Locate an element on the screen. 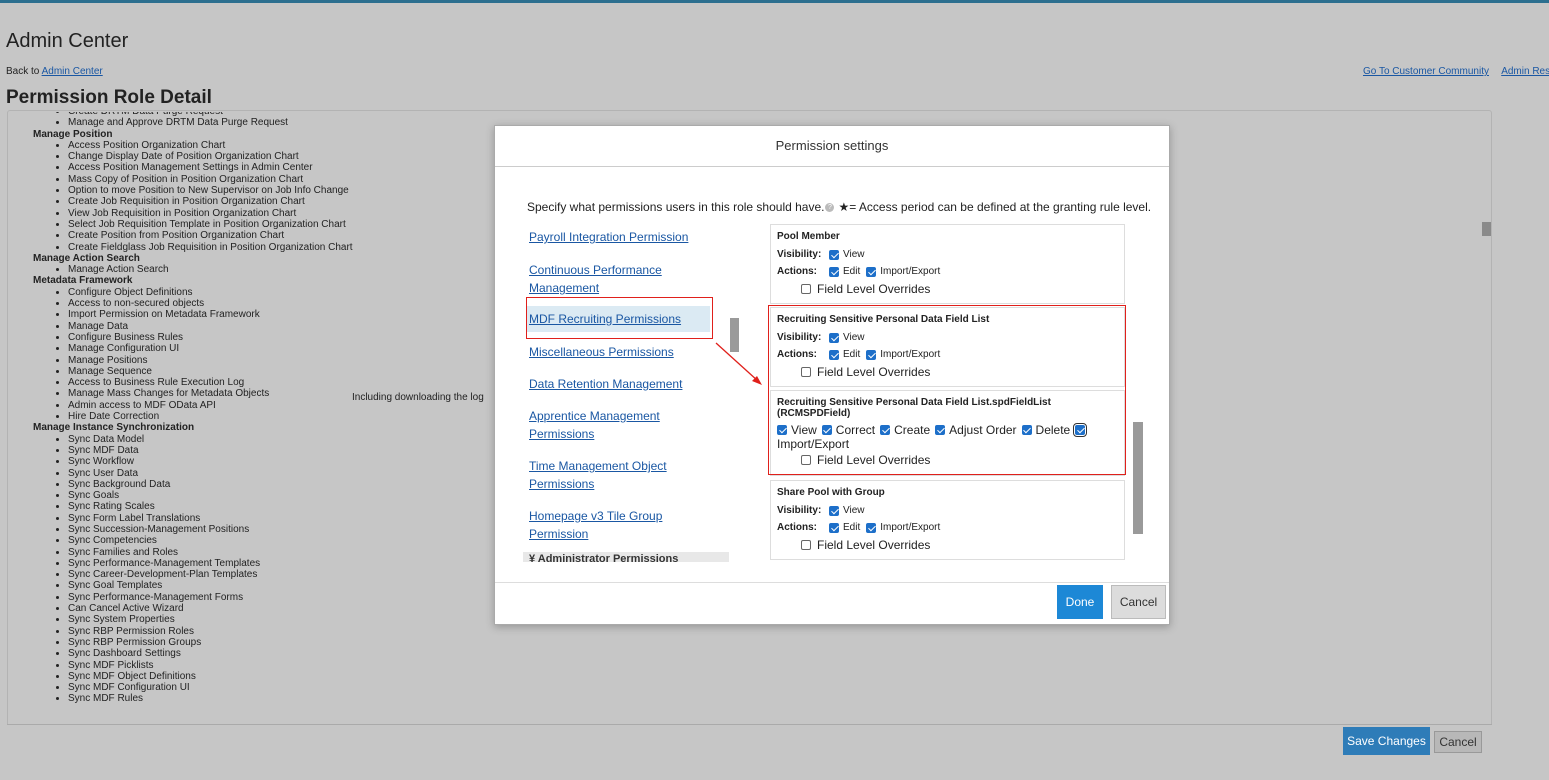 The width and height of the screenshot is (1549, 780). nav-scrollbar is located at coordinates (734, 335).